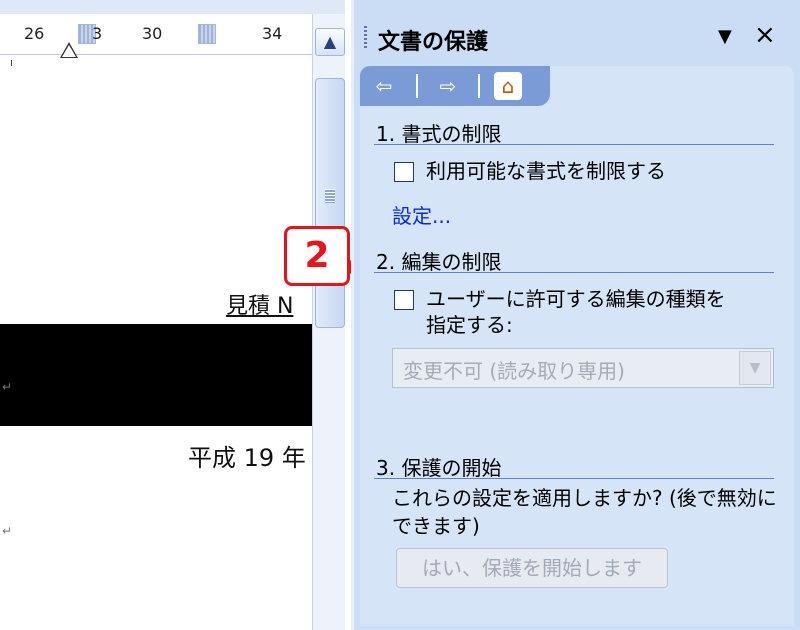 Image resolution: width=800 pixels, height=630 pixels. Describe the element at coordinates (384, 86) in the screenshot. I see `back-arrow-icon: ⇦` at that location.